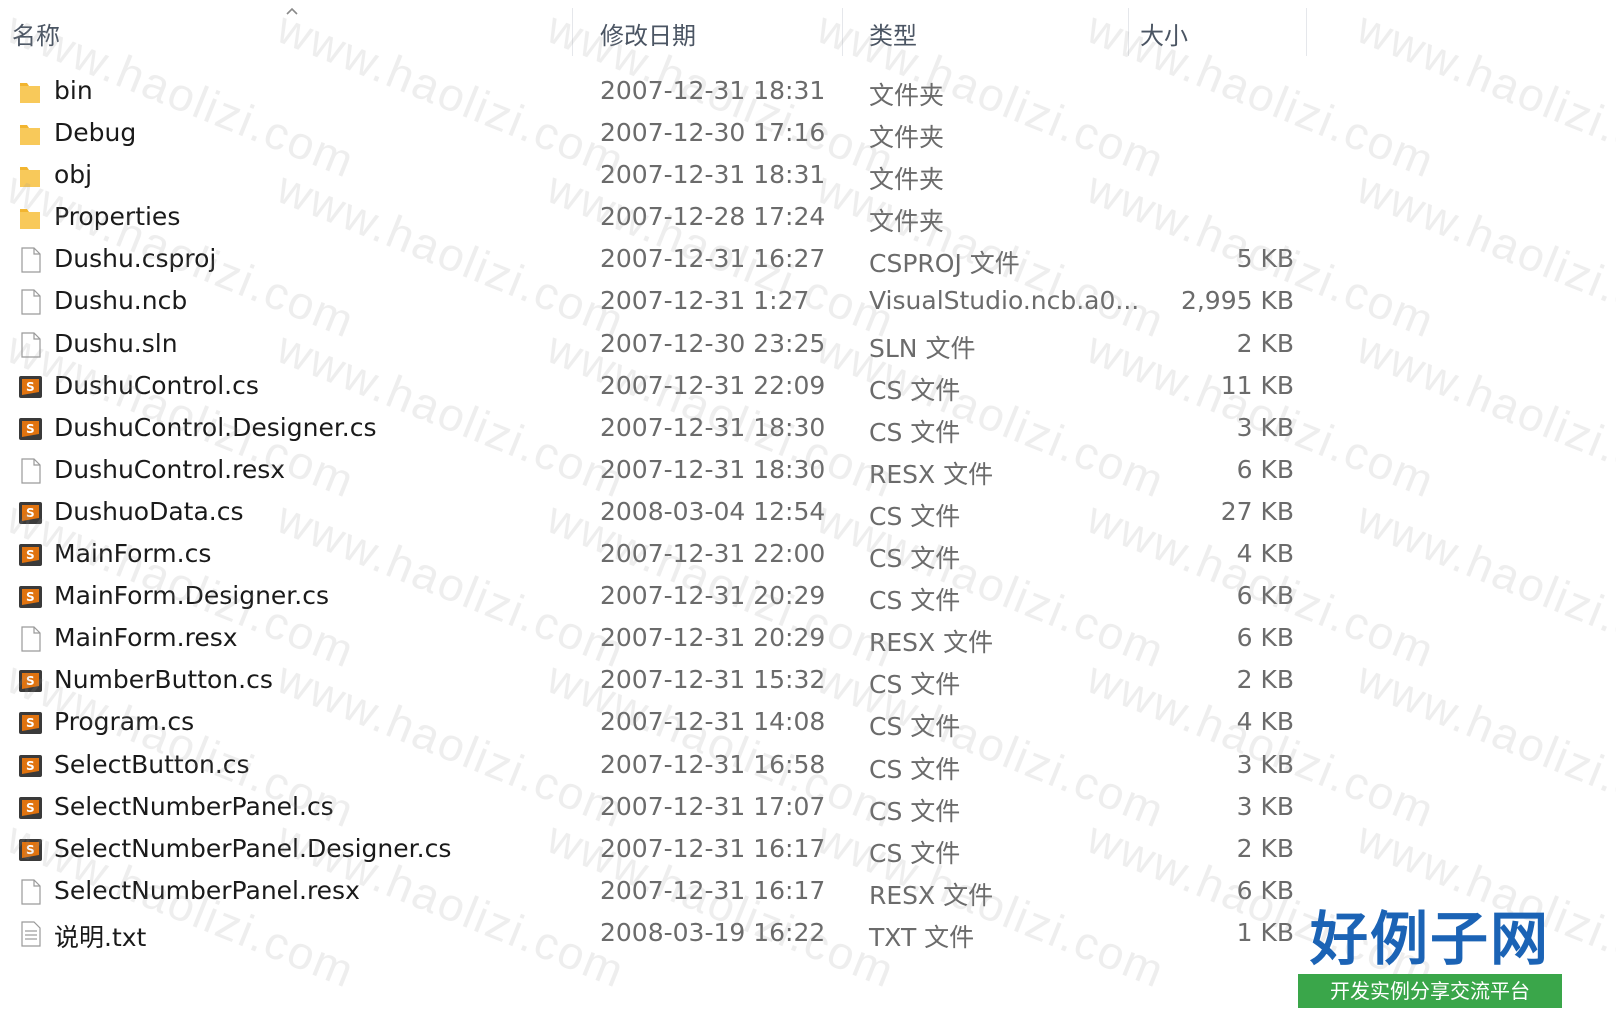  I want to click on file-row: S DushuoData.cs 2008-03-04 12:54 CS 文件 27 KB, so click(808, 512).